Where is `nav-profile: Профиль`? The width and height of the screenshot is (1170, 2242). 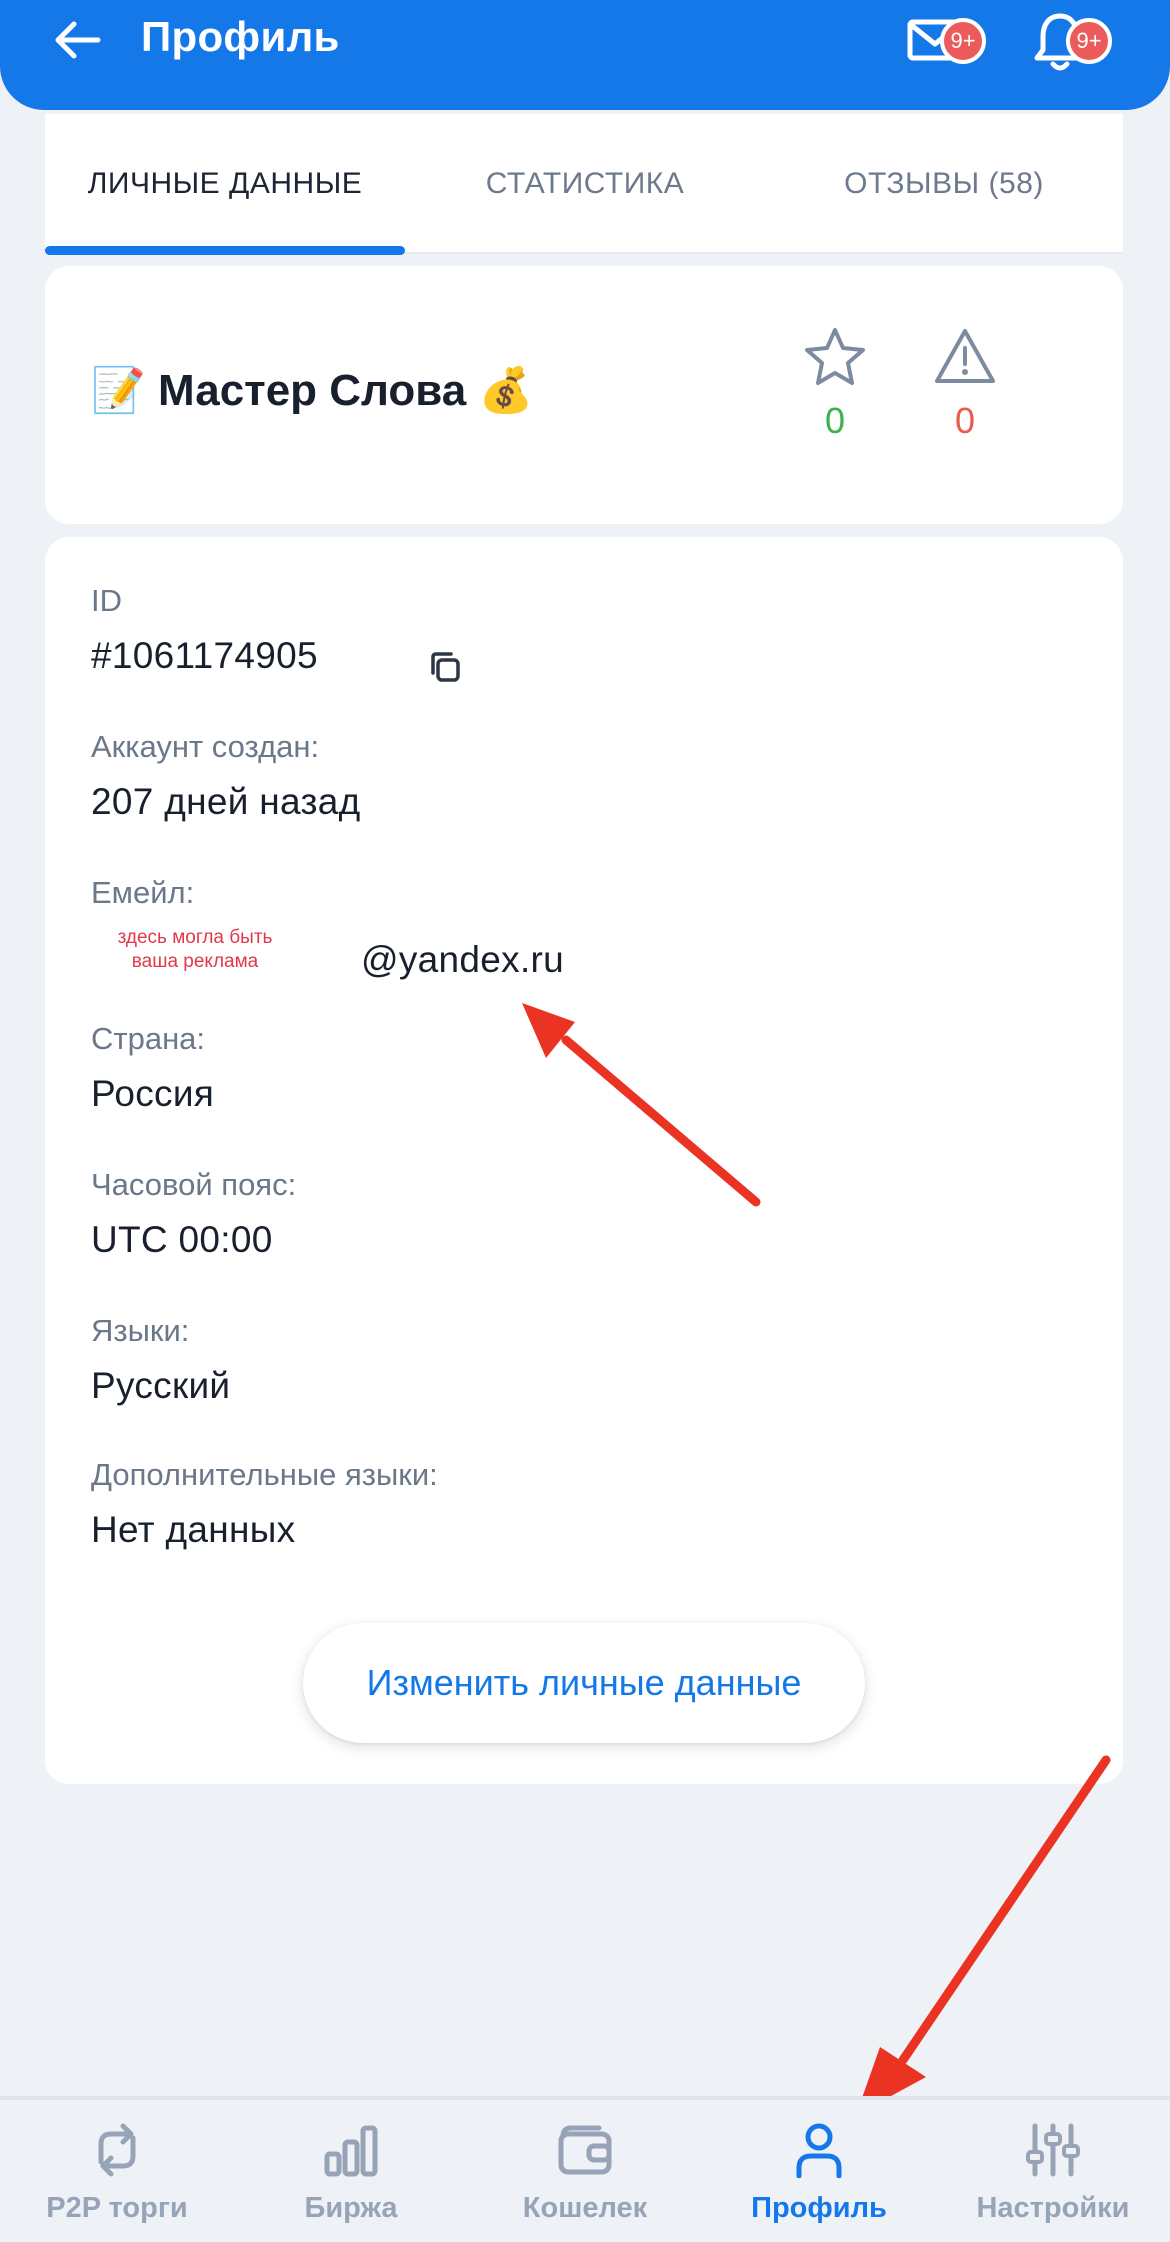 nav-profile: Профиль is located at coordinates (819, 2173).